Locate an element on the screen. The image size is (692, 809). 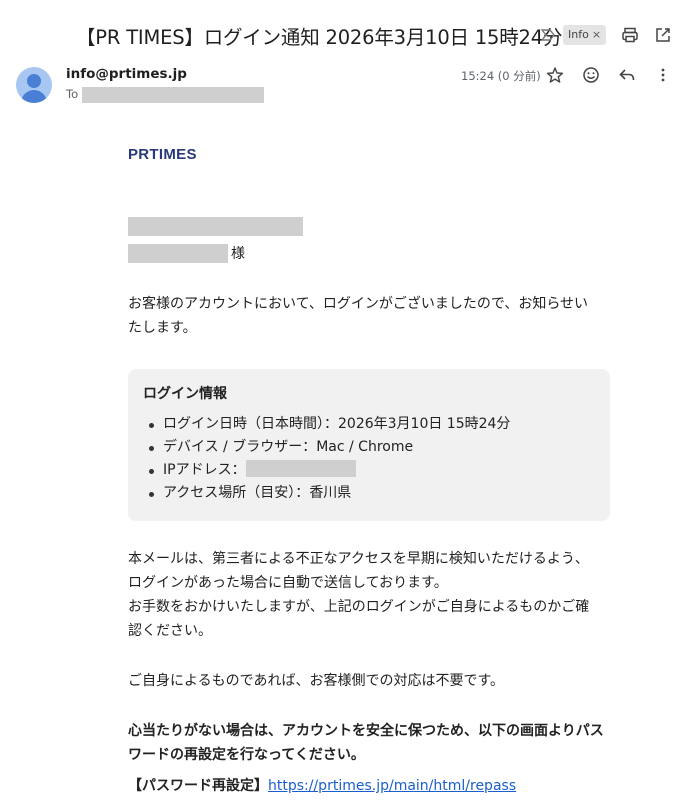
prtimes-logo: PRTIMES is located at coordinates (162, 154).